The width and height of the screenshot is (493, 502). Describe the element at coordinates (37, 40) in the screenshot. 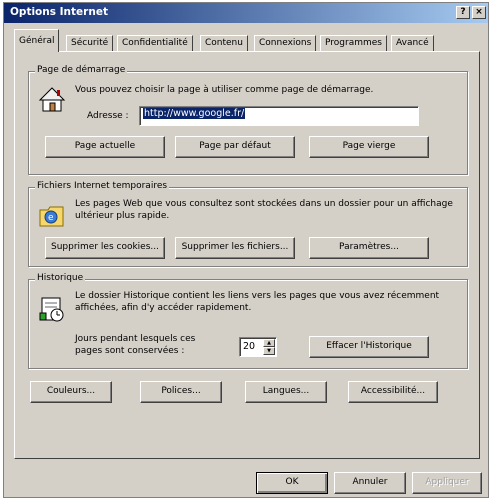

I see `tab-general: Général` at that location.